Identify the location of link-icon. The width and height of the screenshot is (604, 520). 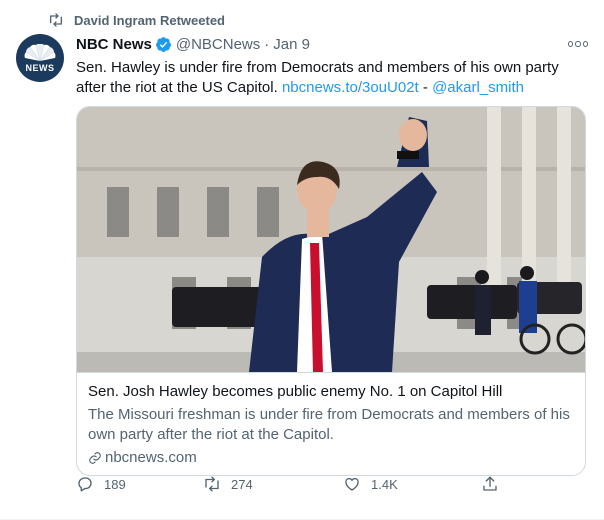
(95, 457).